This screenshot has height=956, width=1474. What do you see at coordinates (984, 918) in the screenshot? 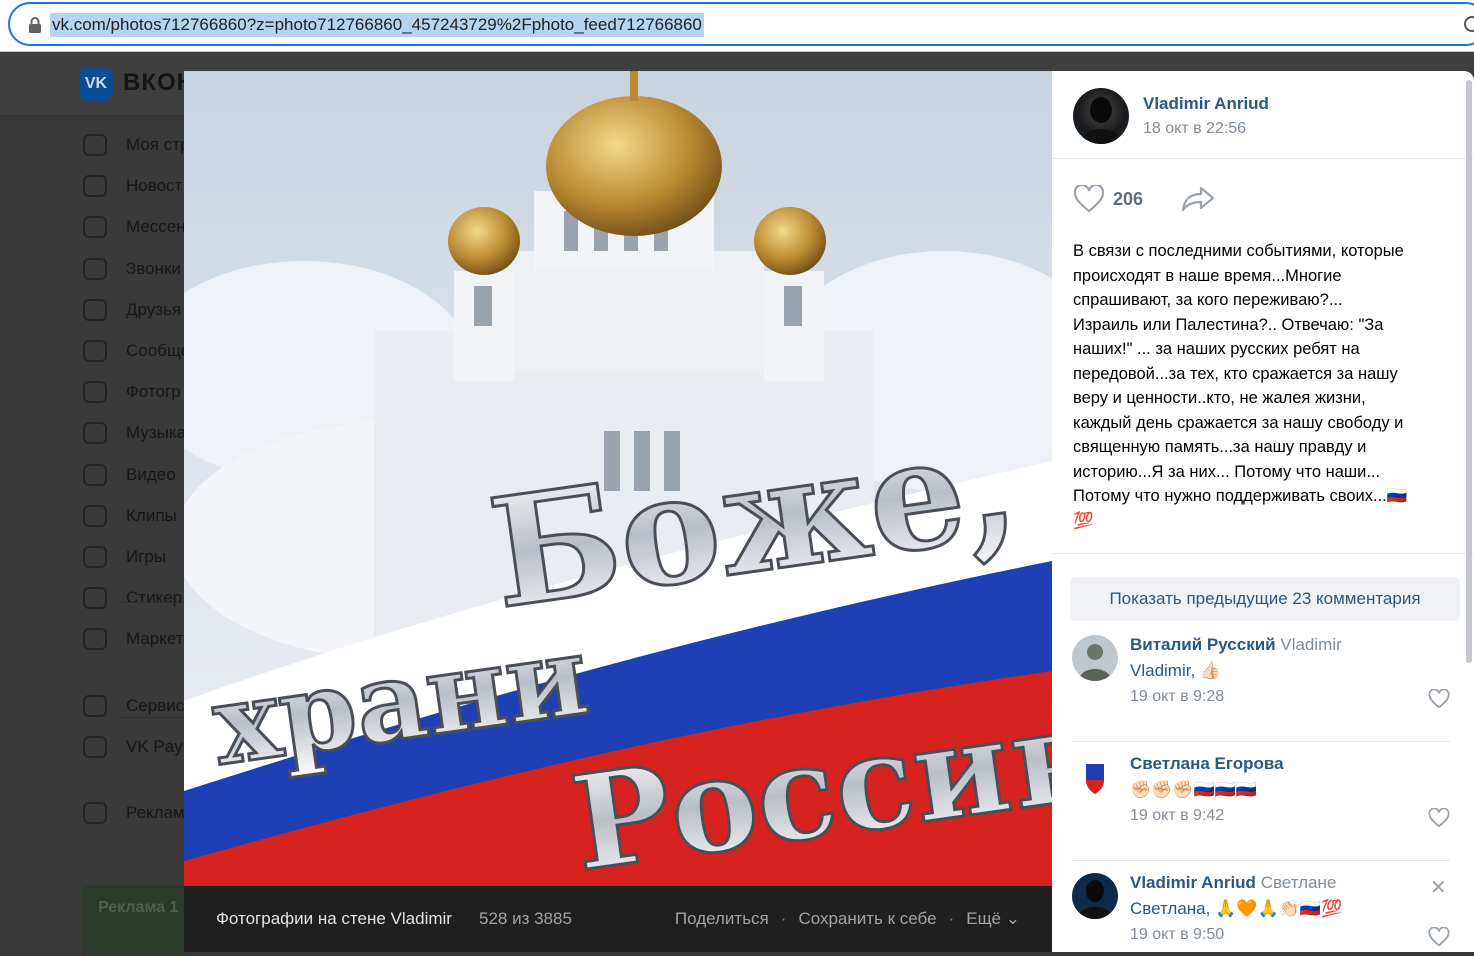
I see `more-label: Ещё` at bounding box center [984, 918].